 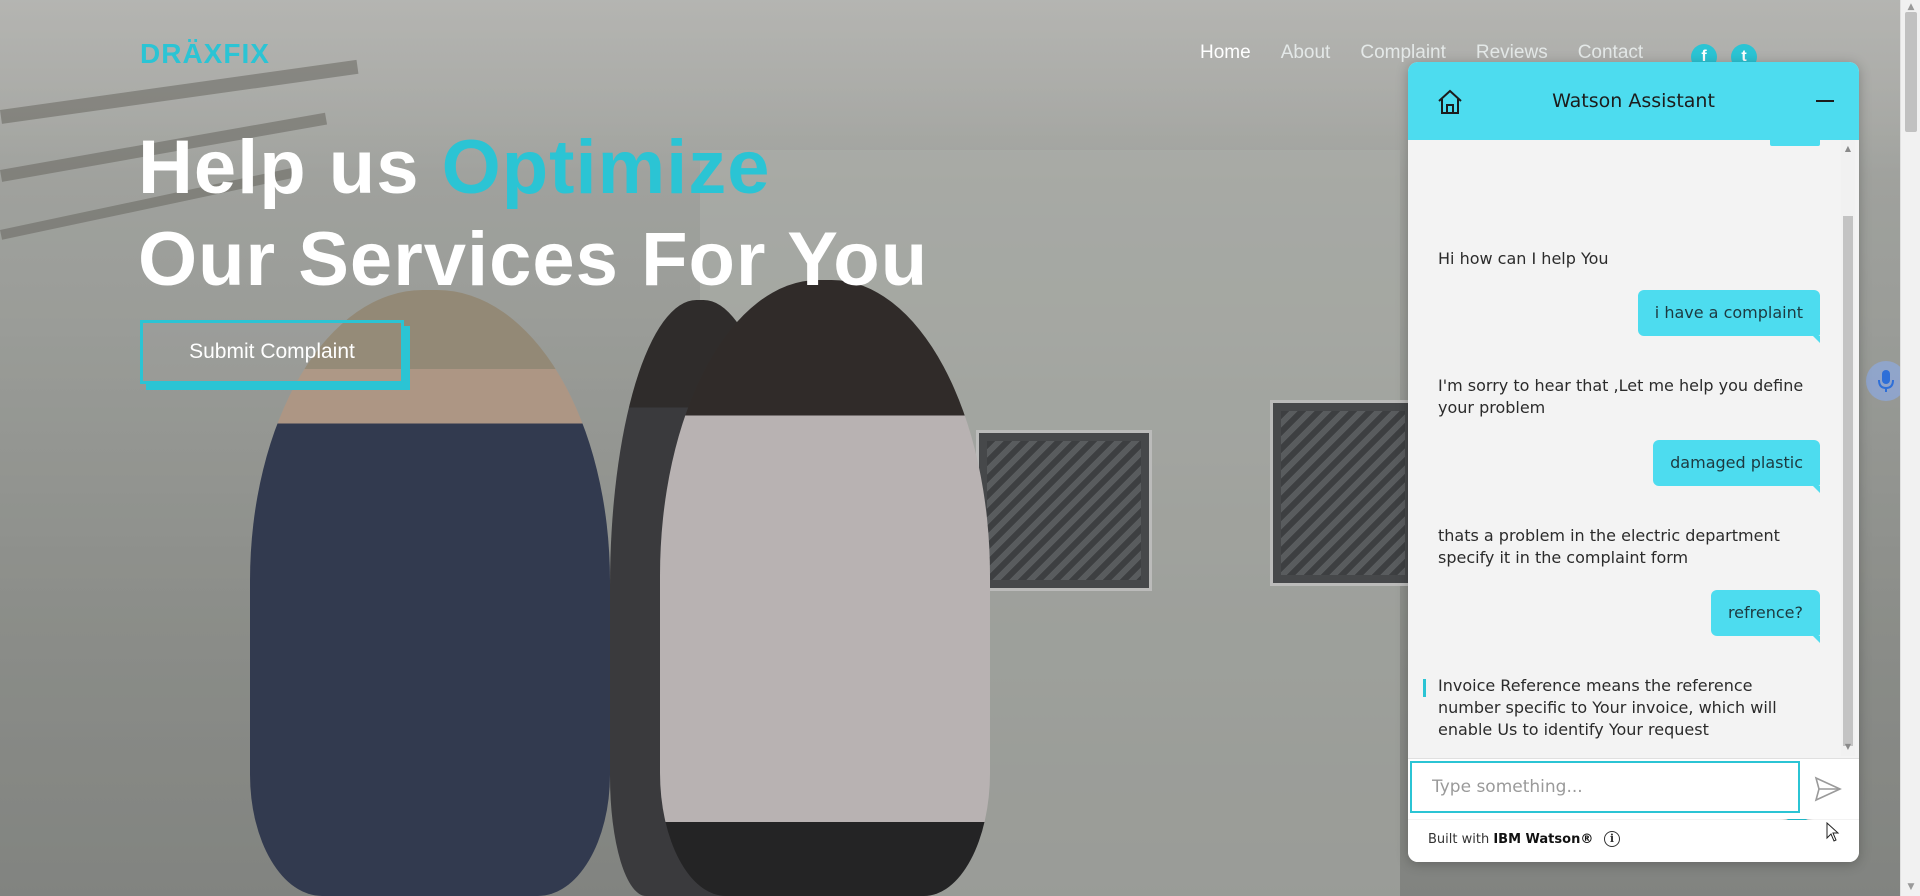 What do you see at coordinates (1825, 101) in the screenshot?
I see `minimize-icon` at bounding box center [1825, 101].